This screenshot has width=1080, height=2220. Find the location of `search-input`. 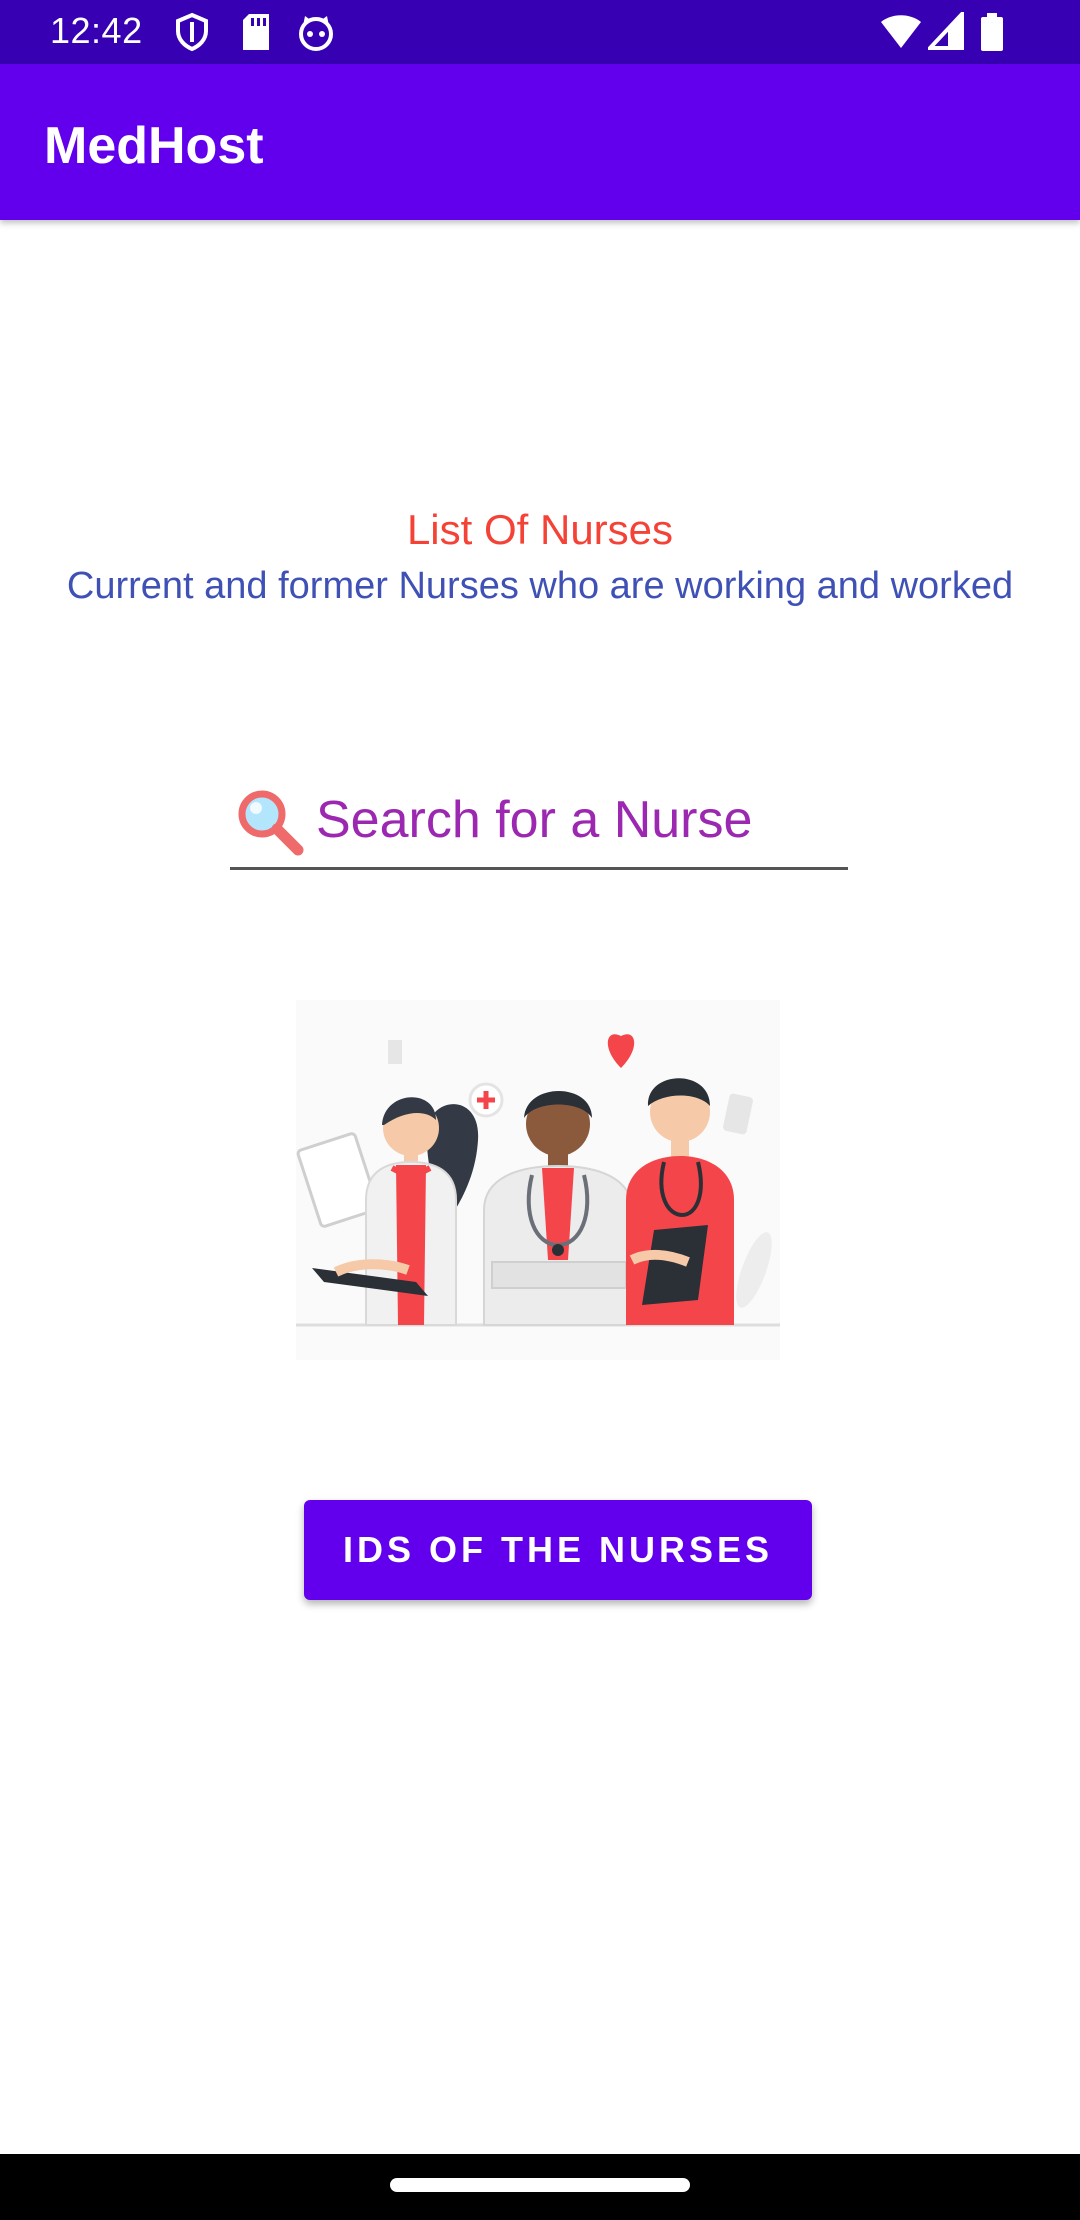

search-input is located at coordinates (576, 820).